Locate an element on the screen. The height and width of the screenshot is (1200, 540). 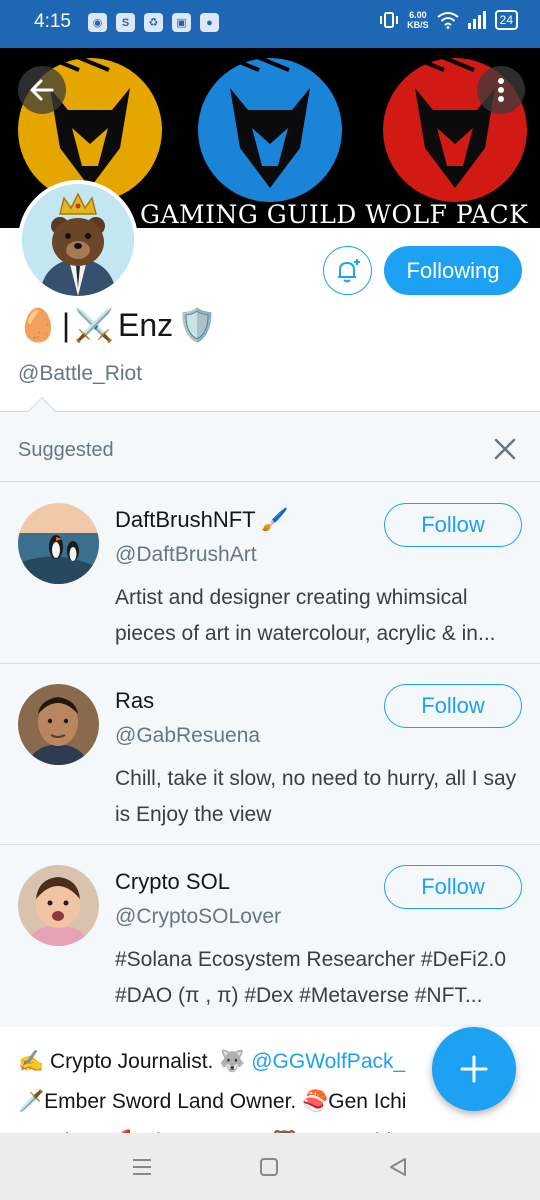
system-back-button is located at coordinates (398, 1167).